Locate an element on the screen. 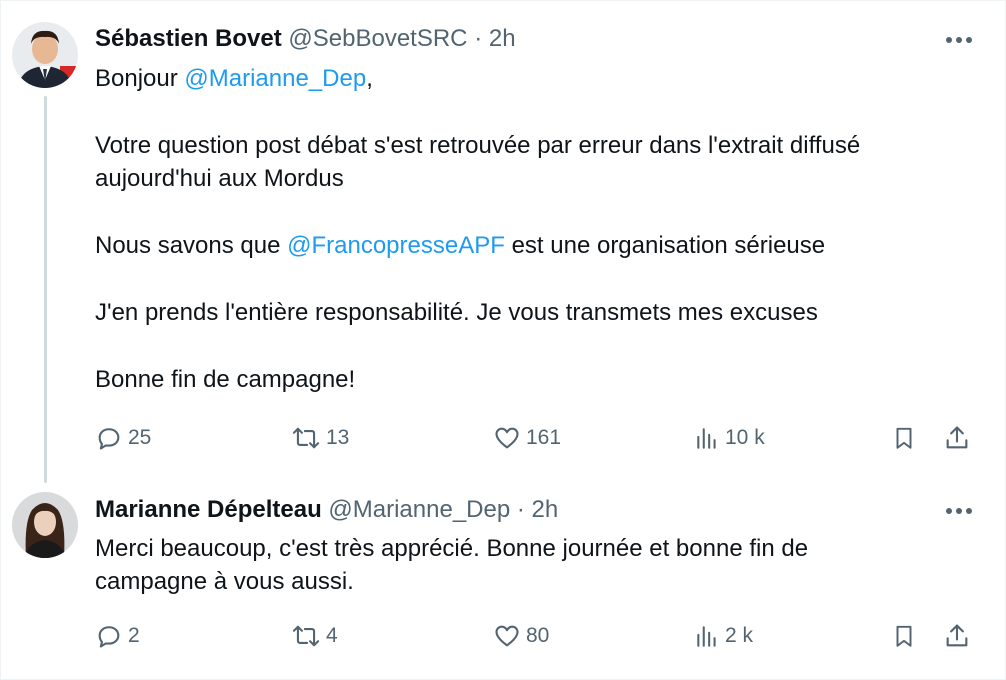 The image size is (1006, 680). body-text: Nous savons que is located at coordinates (191, 245).